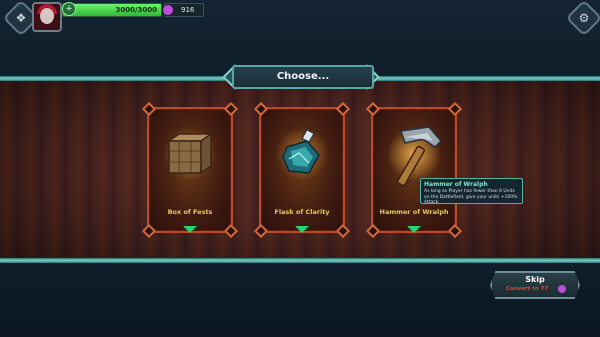 This screenshot has height=337, width=600. I want to click on currency-display: 916, so click(183, 10).